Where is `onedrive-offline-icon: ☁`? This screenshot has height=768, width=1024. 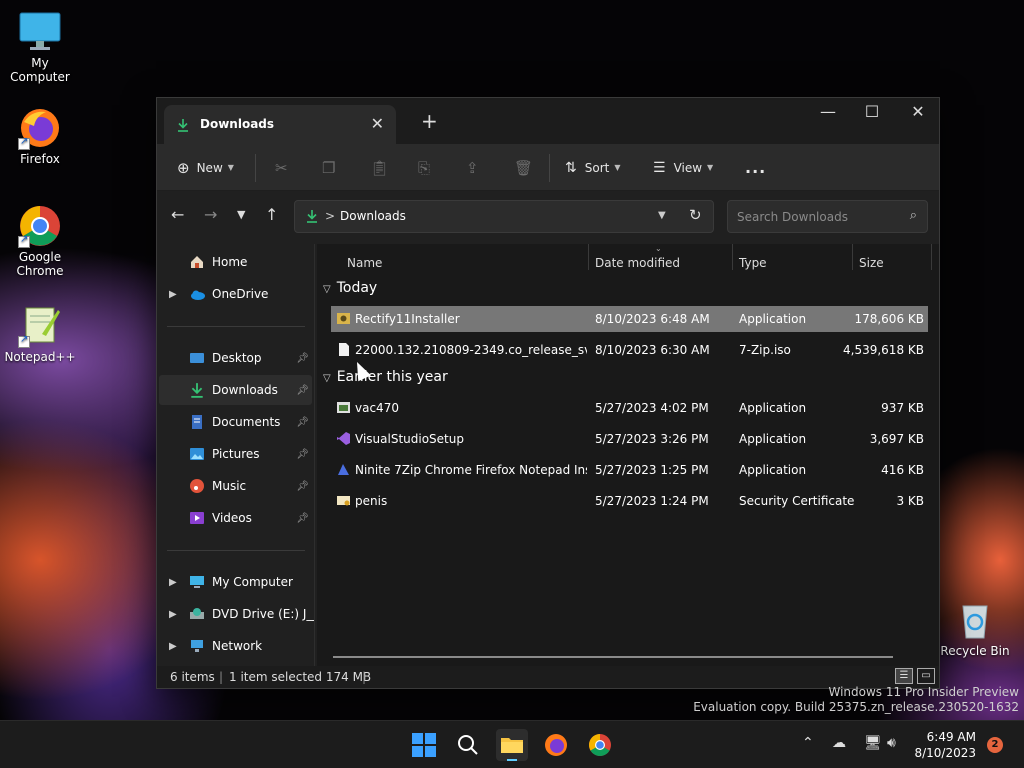
onedrive-offline-icon: ☁ is located at coordinates (839, 743).